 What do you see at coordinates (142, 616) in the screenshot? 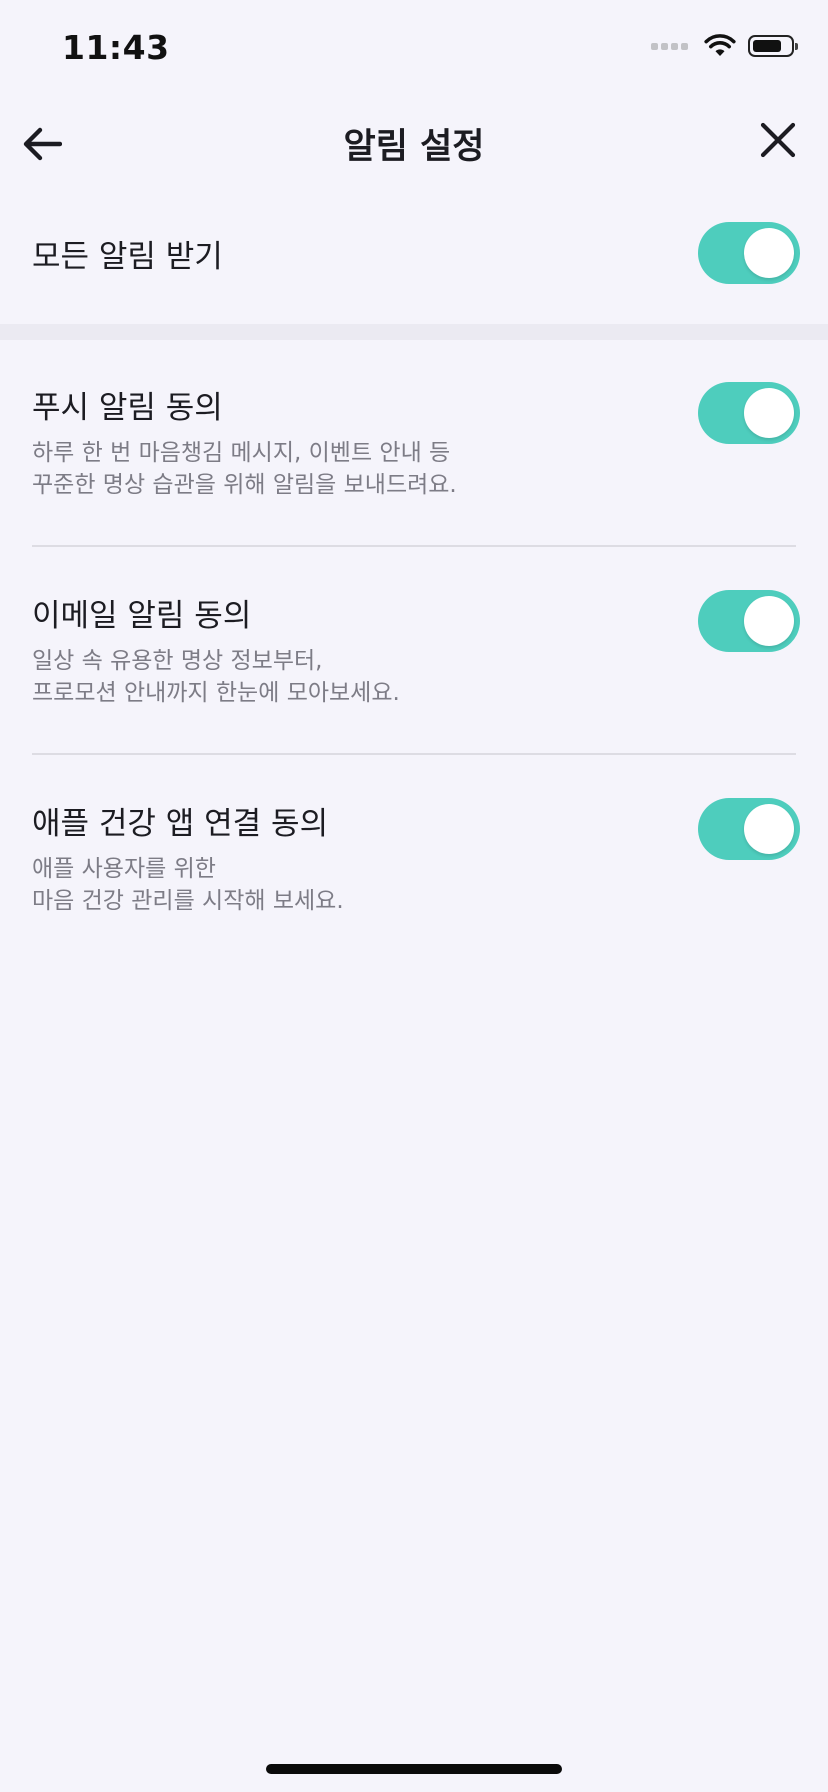
I see `email-notification-label: 이메일 알림 동의` at bounding box center [142, 616].